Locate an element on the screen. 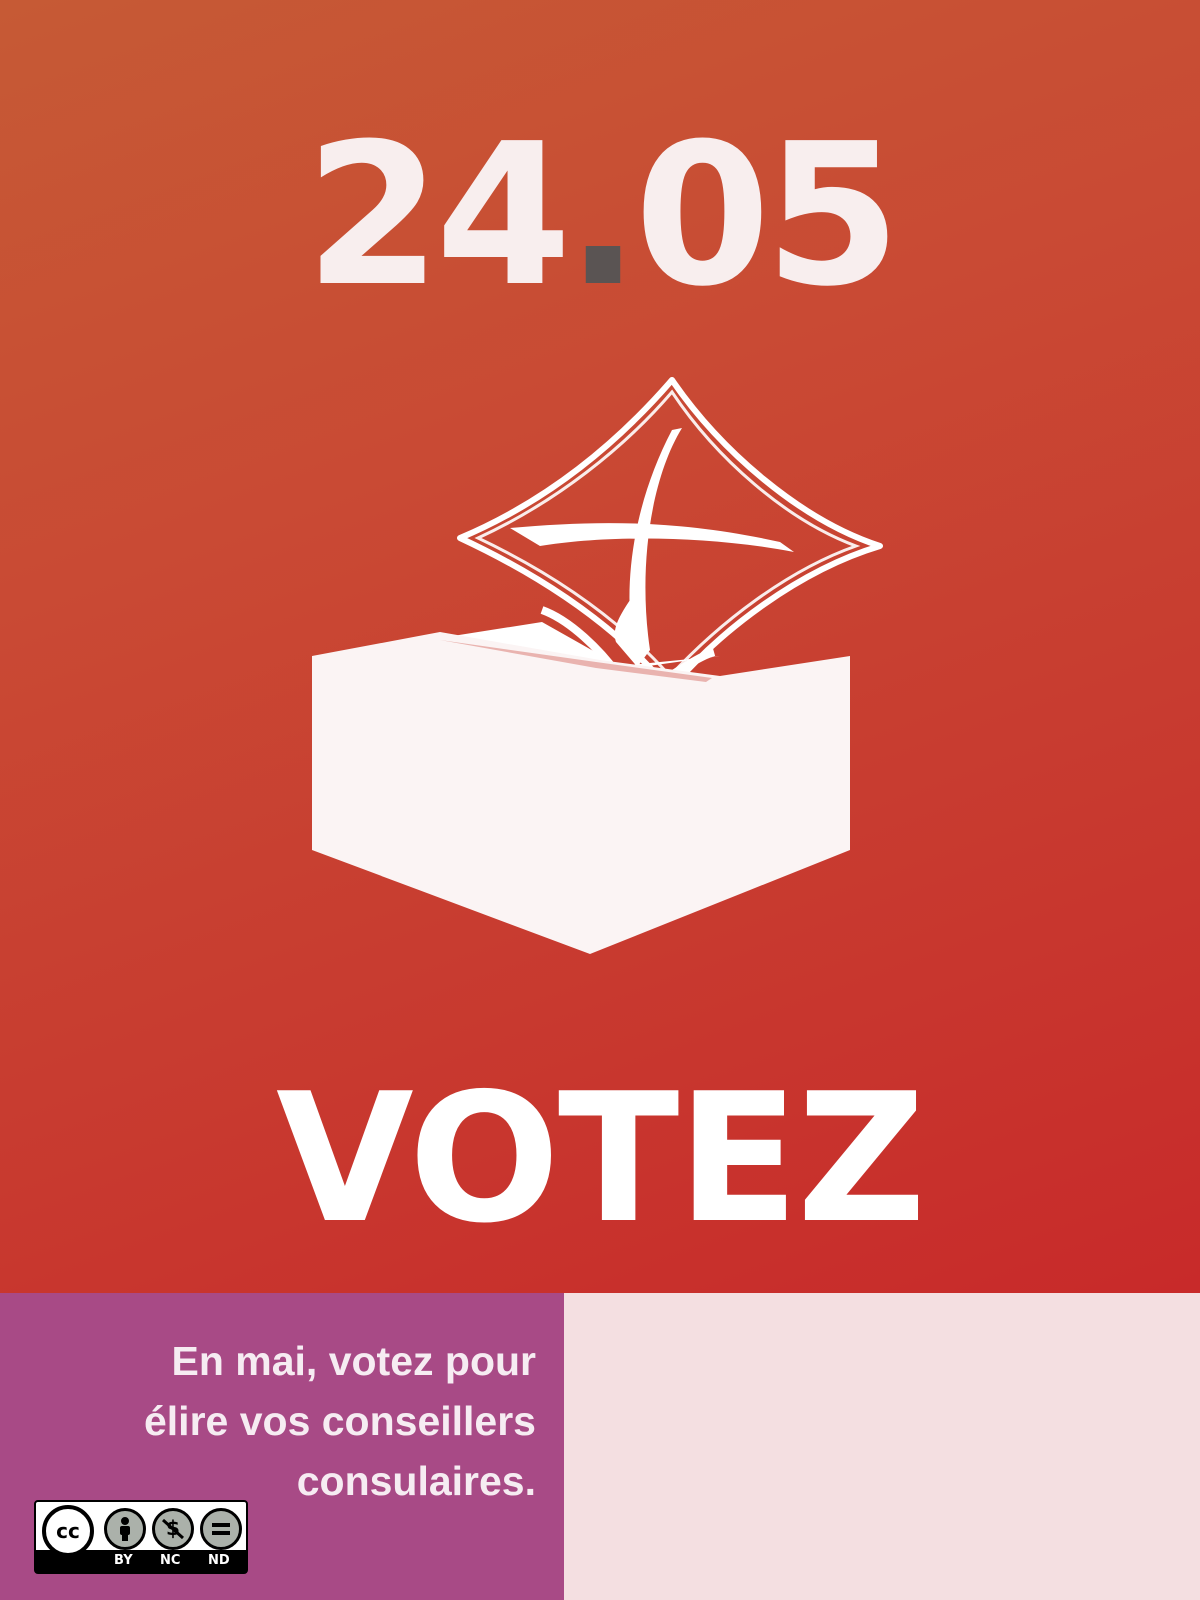 The width and height of the screenshot is (1200, 1600). by-label: BY is located at coordinates (123, 1560).